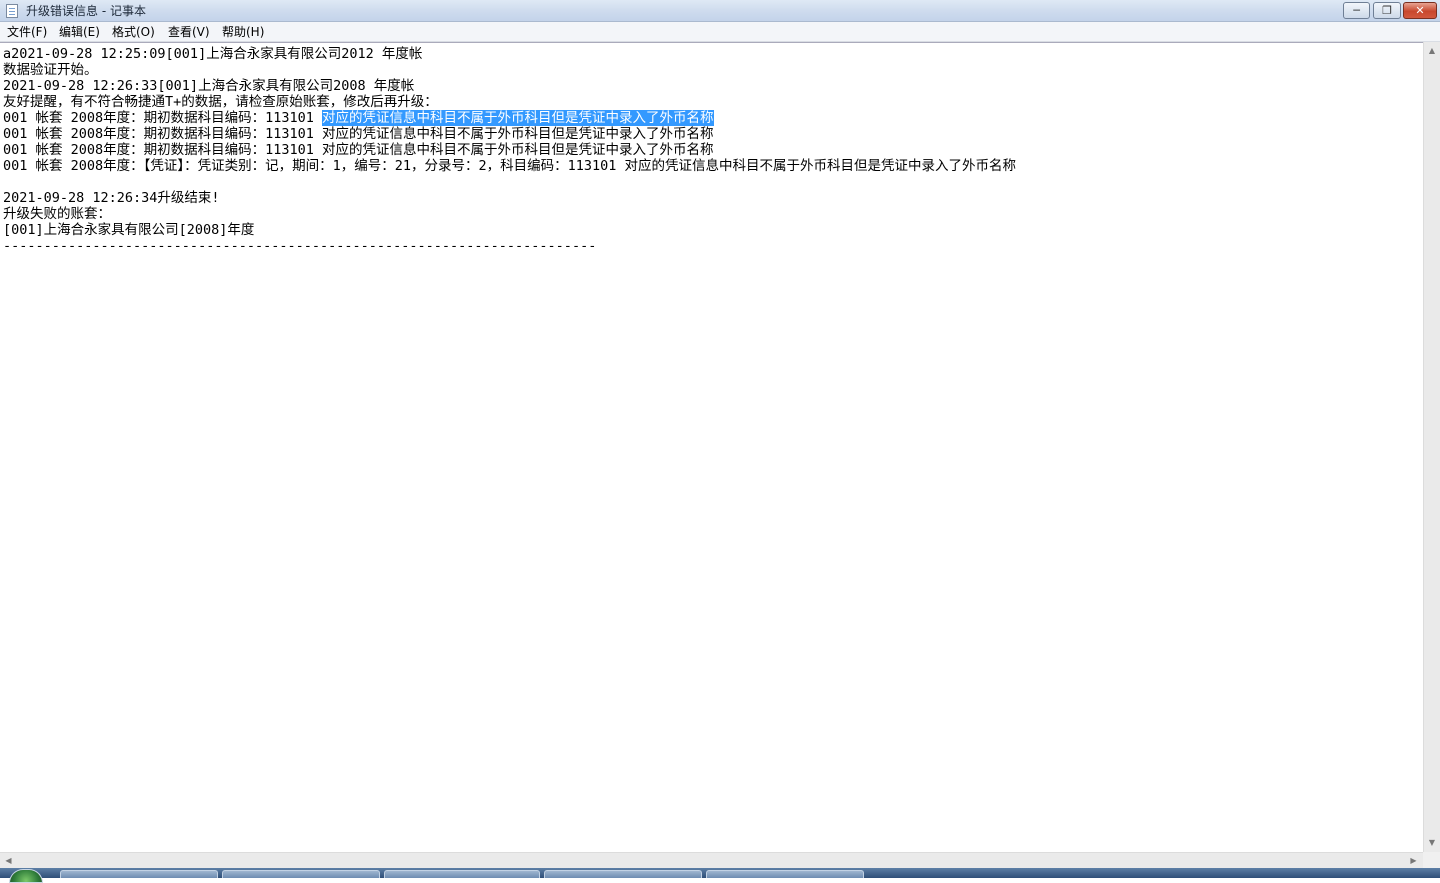 This screenshot has height=883, width=1440. Describe the element at coordinates (86, 11) in the screenshot. I see `window-title: 升级错误信息 - 记事本` at that location.